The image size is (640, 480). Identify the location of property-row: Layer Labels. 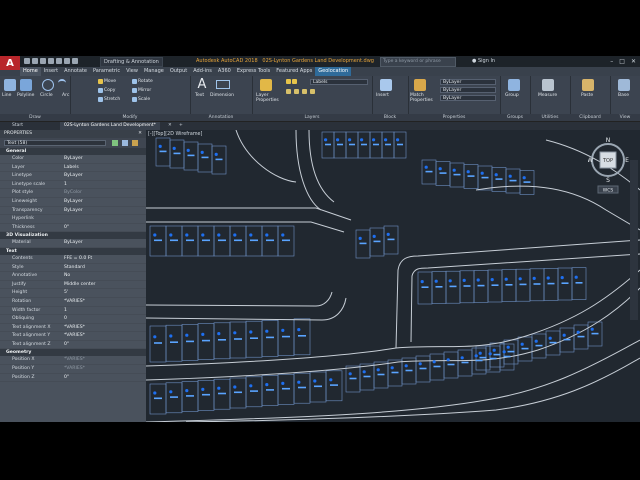
(73, 168).